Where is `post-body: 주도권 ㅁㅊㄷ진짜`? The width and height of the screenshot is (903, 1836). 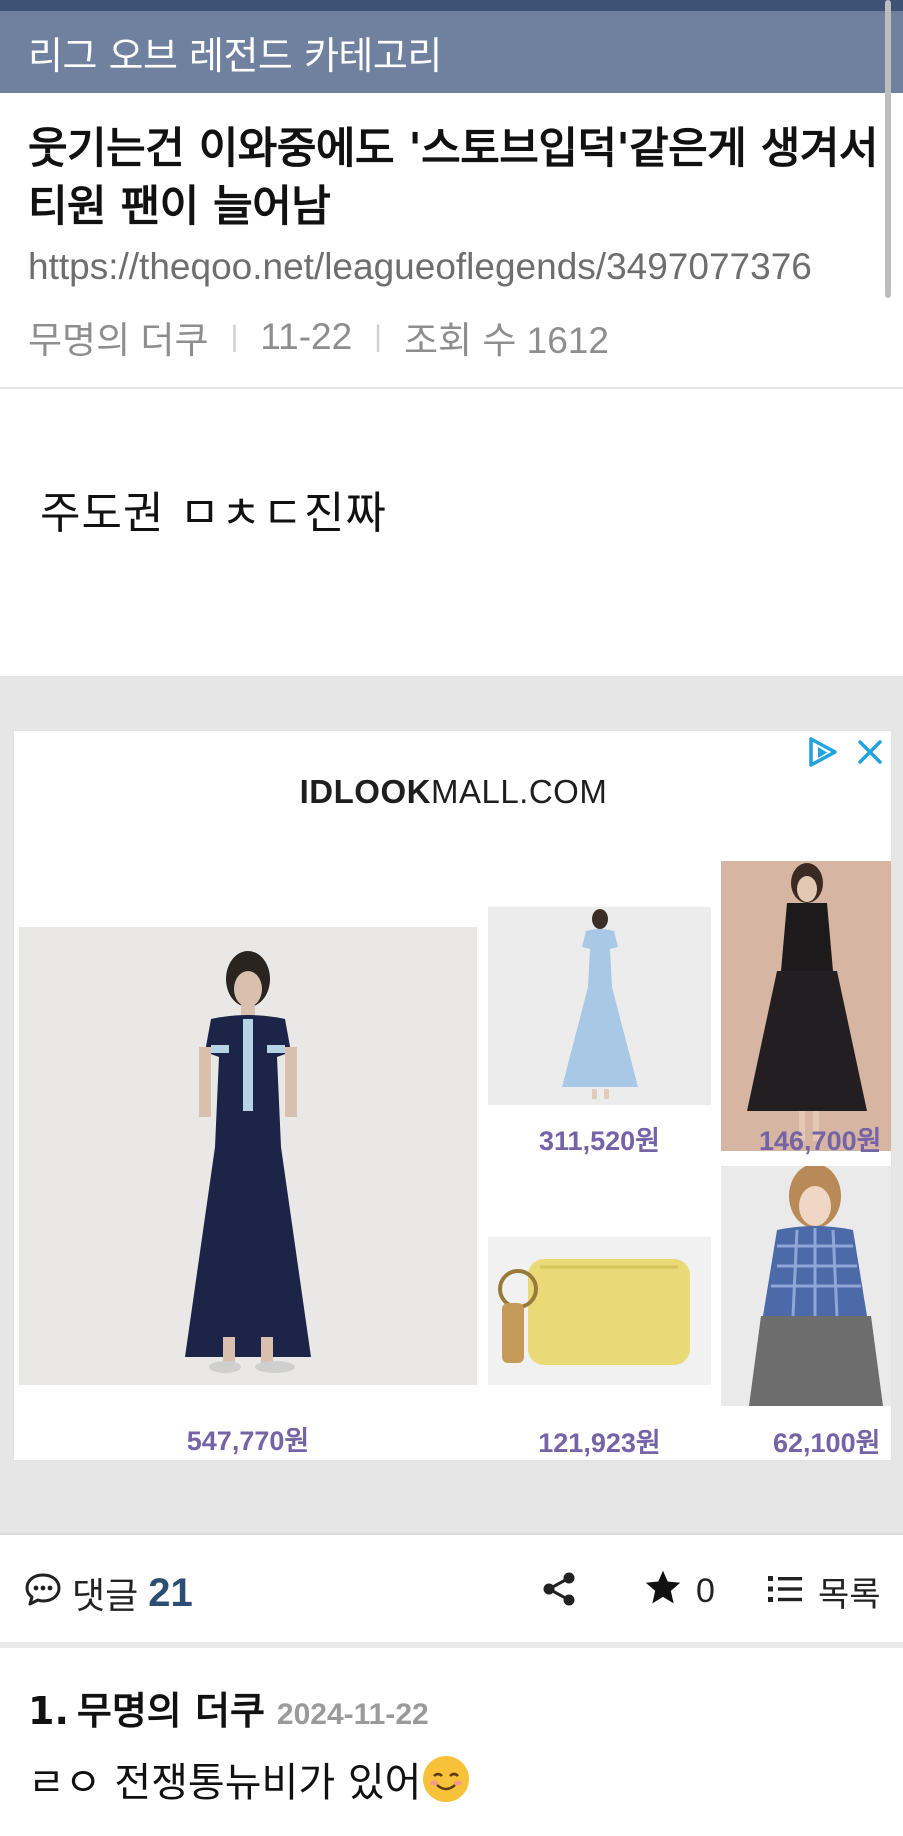 post-body: 주도권 ㅁㅊㄷ진짜 is located at coordinates (213, 513).